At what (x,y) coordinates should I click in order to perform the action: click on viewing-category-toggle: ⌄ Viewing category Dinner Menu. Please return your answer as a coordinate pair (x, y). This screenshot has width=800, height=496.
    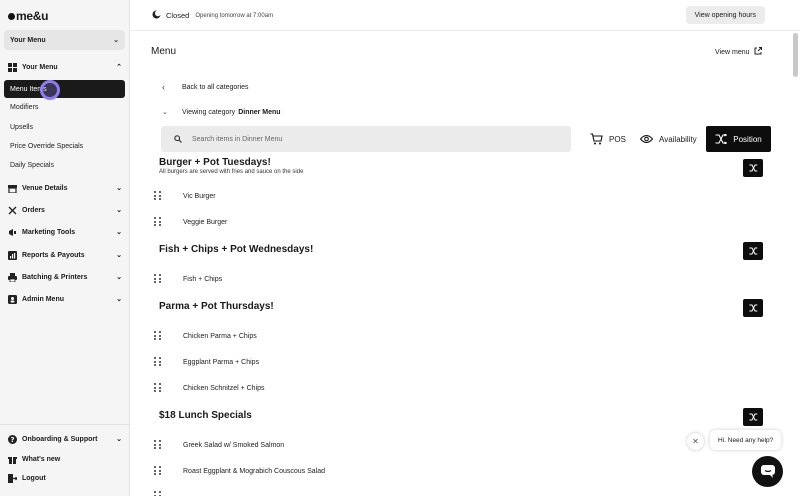
    Looking at the image, I should click on (221, 112).